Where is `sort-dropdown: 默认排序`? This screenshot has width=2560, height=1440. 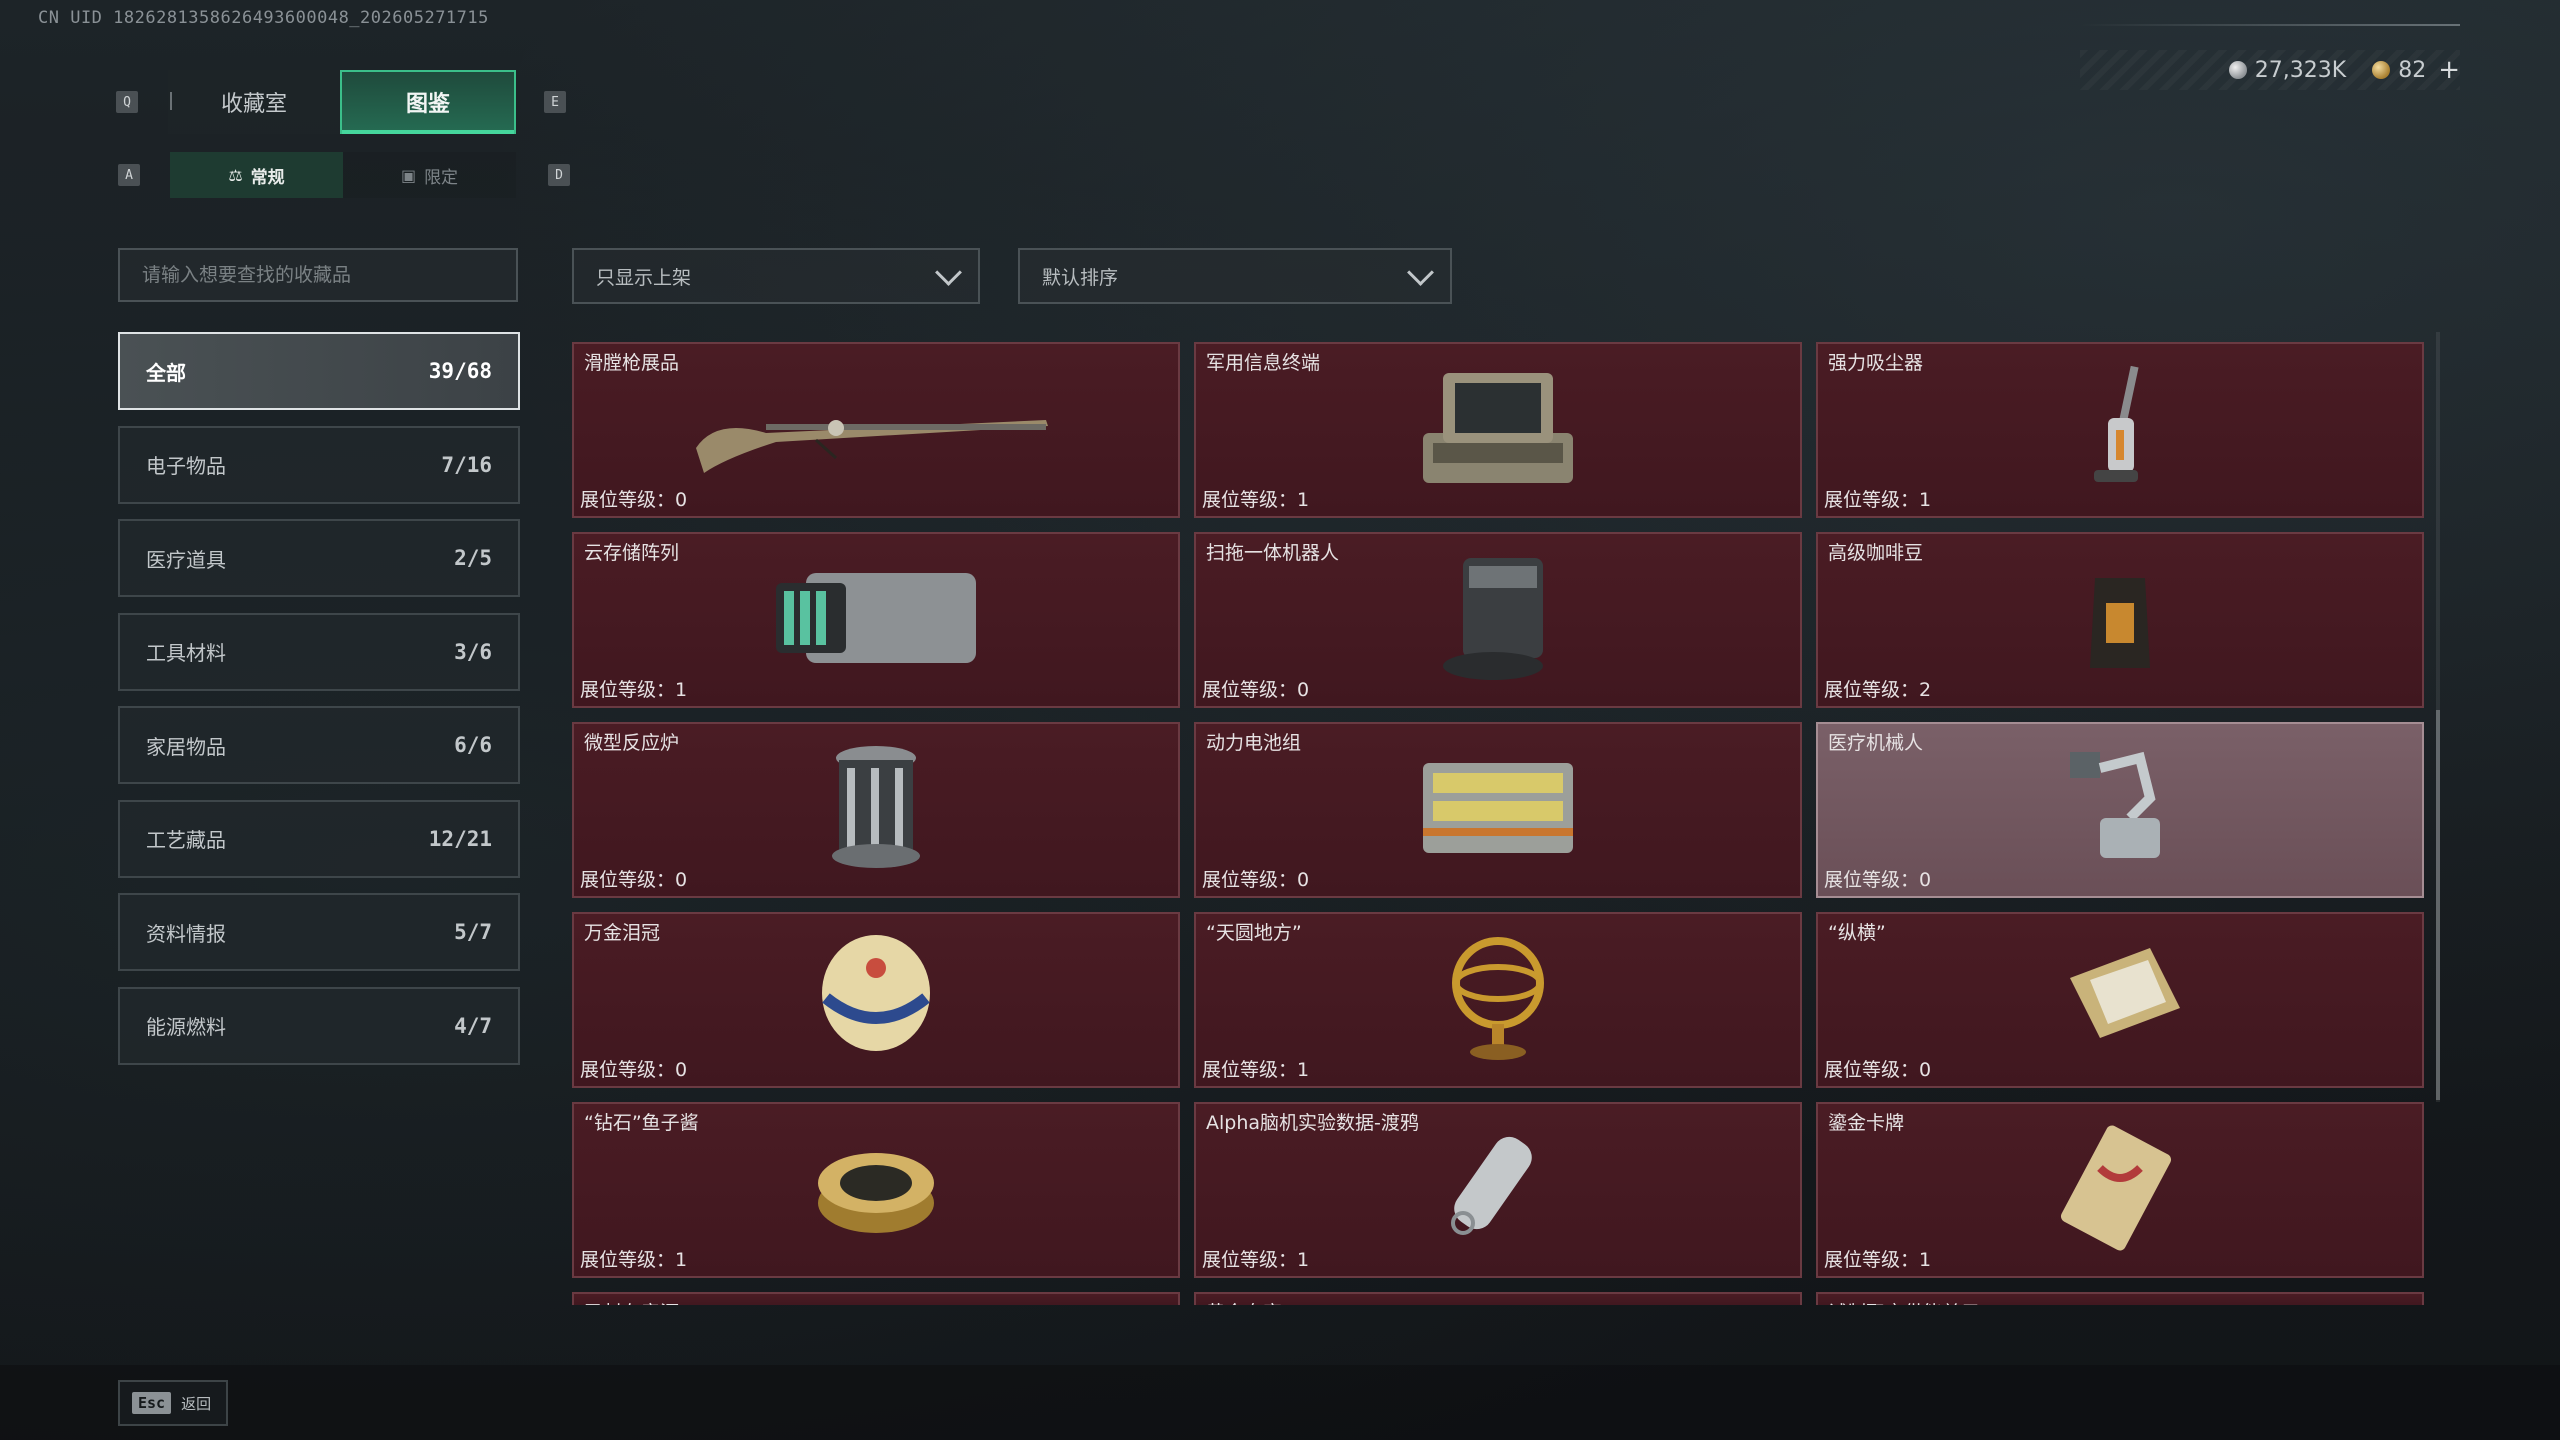
sort-dropdown: 默认排序 is located at coordinates (1235, 276).